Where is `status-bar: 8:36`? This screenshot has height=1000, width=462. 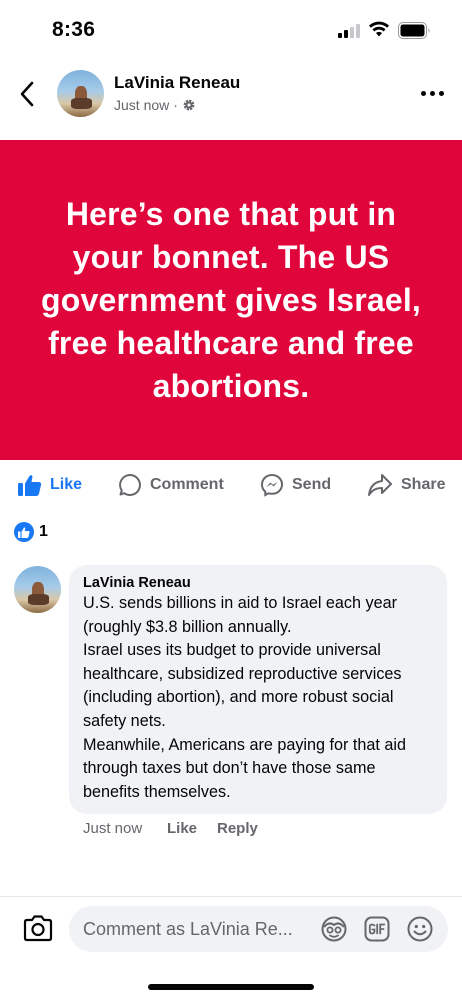
status-bar: 8:36 is located at coordinates (231, 30).